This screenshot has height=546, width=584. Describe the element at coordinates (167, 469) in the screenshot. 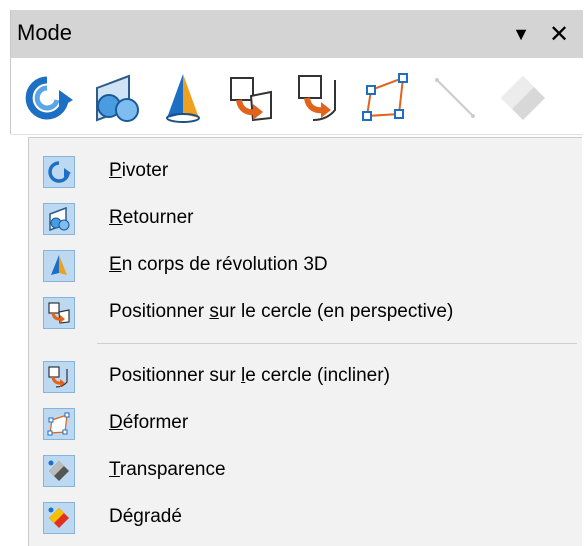

I see `menu-item-label: Transparence` at that location.